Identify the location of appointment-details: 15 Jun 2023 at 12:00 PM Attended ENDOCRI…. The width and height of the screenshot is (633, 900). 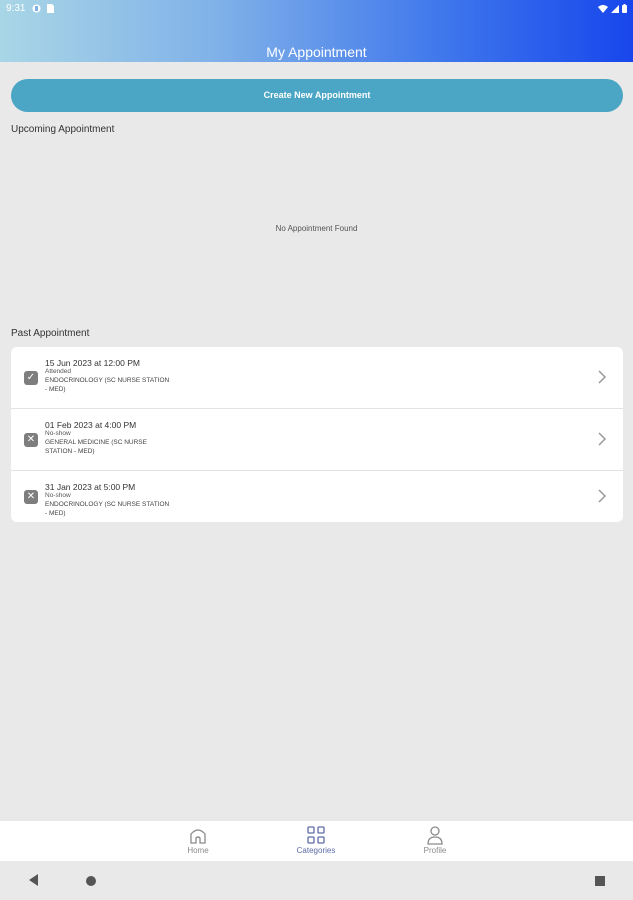
(130, 376).